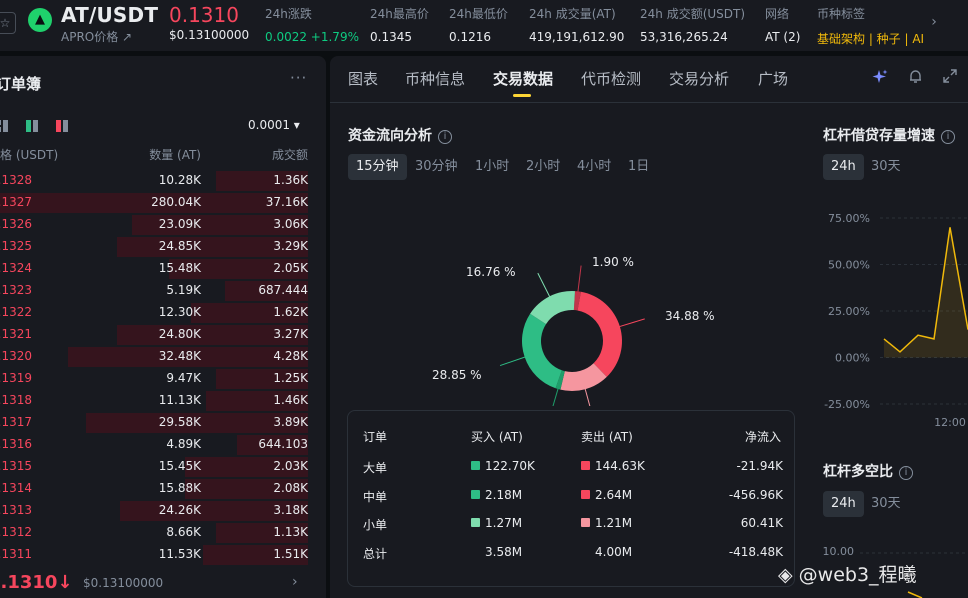  What do you see at coordinates (470, 37) in the screenshot?
I see `stat-value: 0.1216` at bounding box center [470, 37].